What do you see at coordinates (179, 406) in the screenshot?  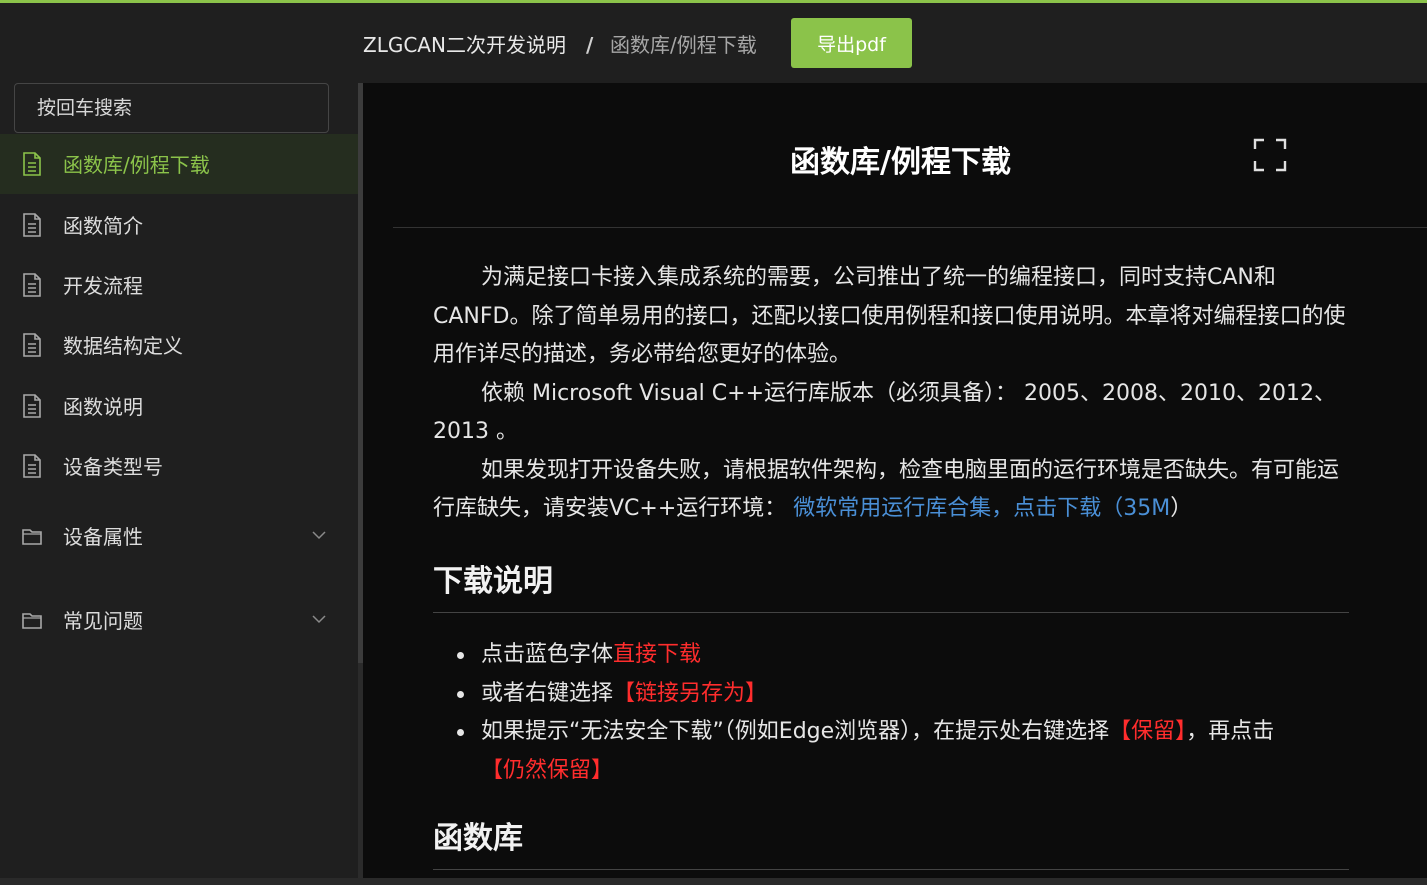 I see `sidebar-item-function-desc: 函数说明` at bounding box center [179, 406].